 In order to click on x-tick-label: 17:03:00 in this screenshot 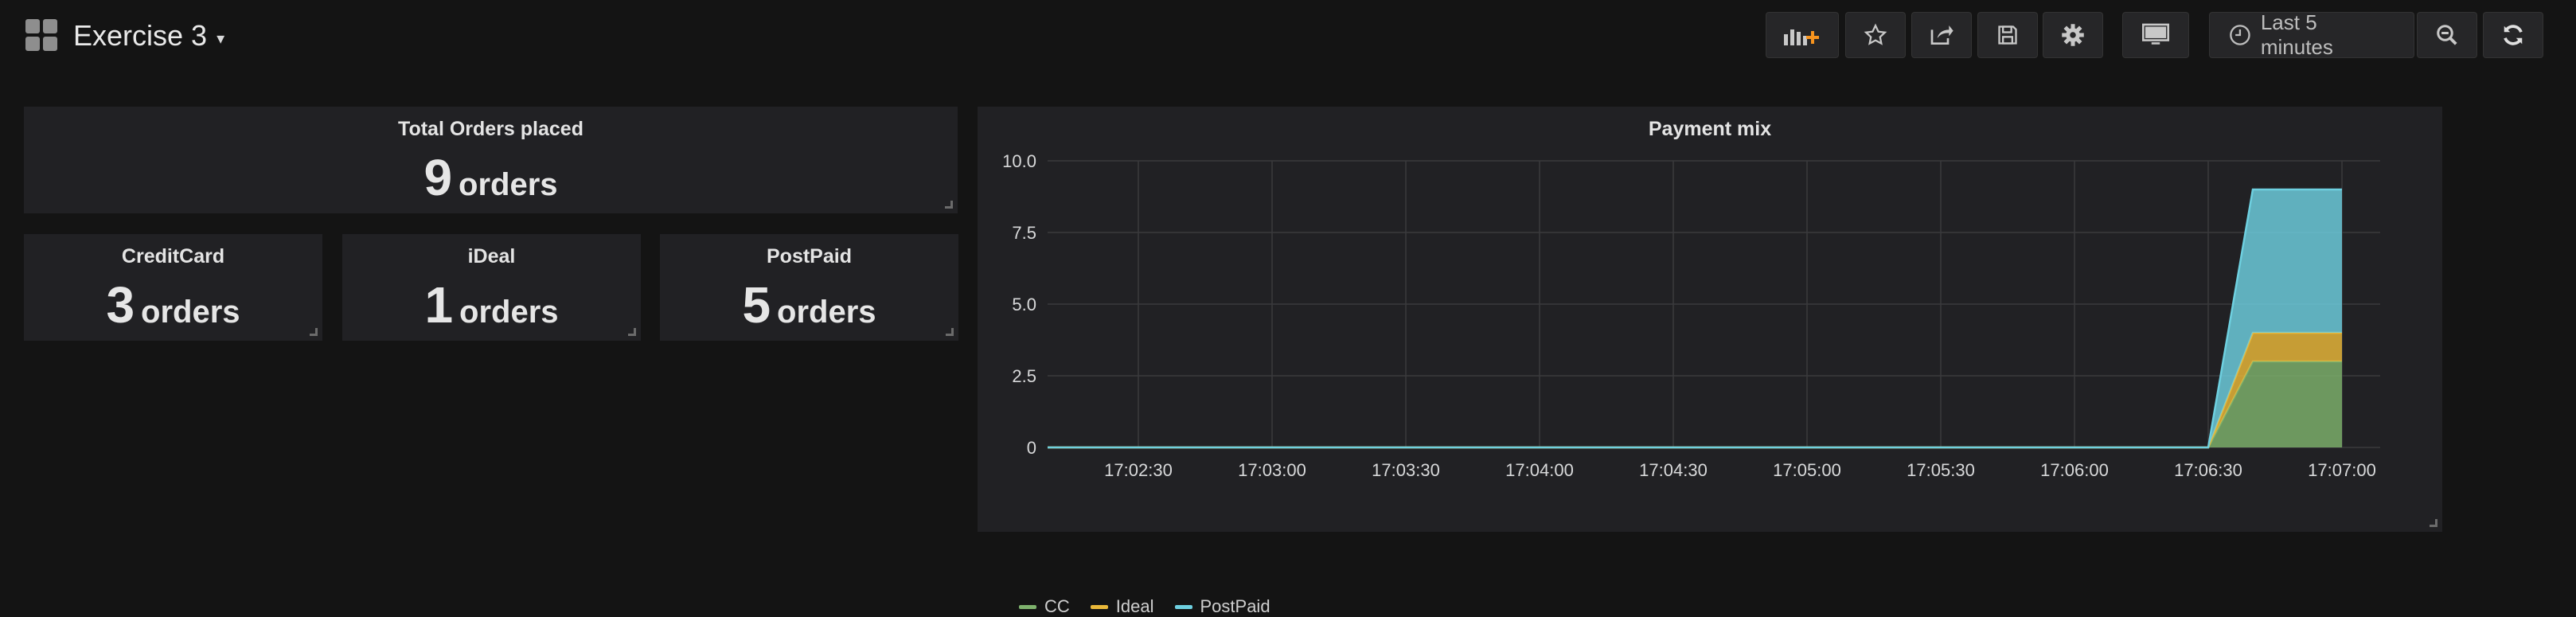, I will do `click(1272, 470)`.